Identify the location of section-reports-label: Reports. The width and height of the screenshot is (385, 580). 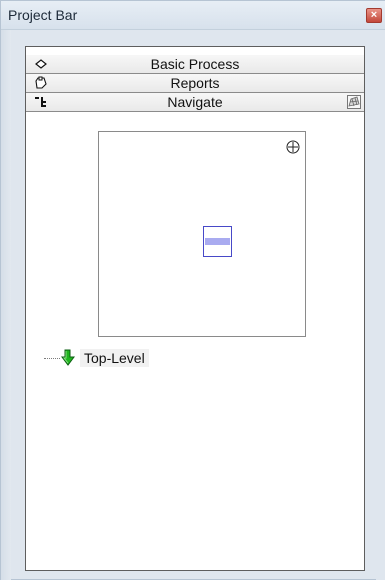
(195, 83).